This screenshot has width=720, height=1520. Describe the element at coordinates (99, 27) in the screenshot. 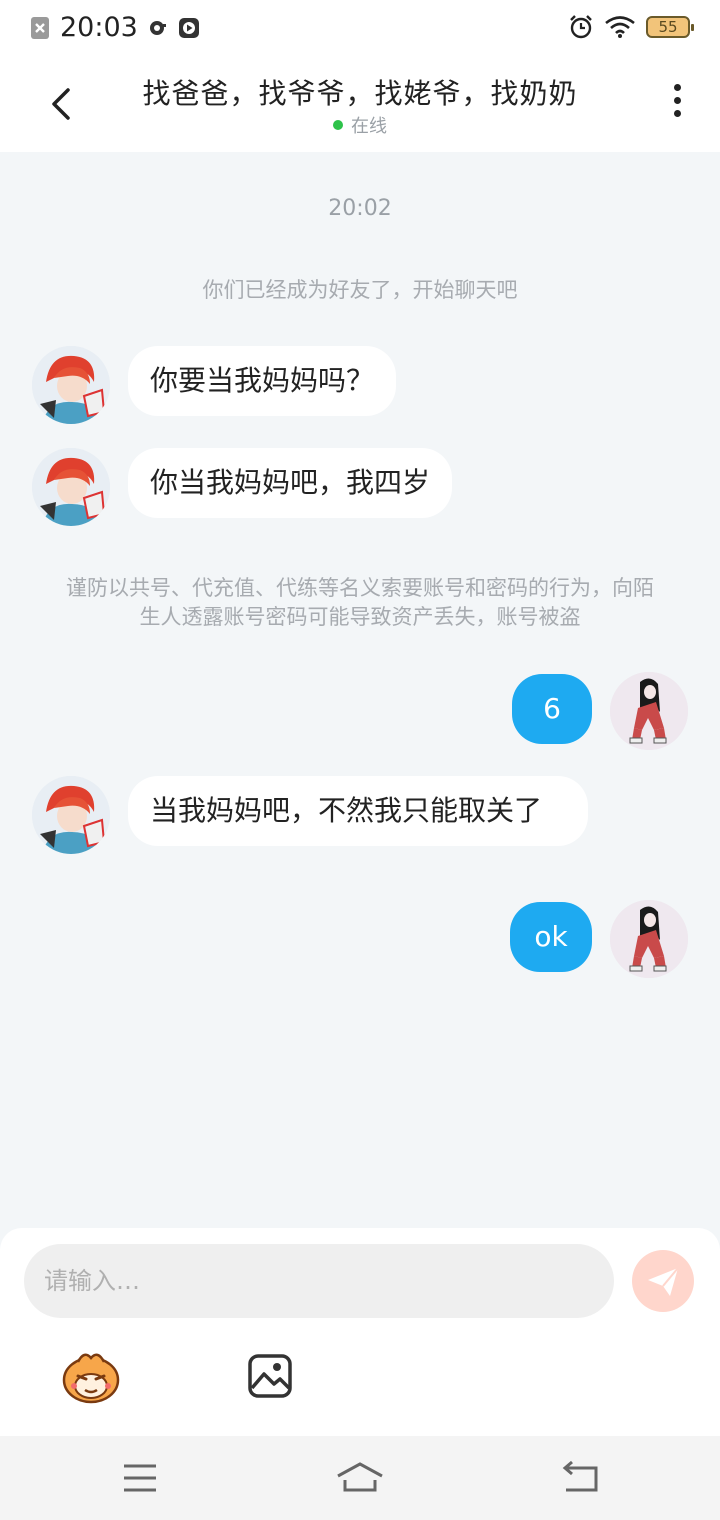

I see `status-time: 20:03` at that location.